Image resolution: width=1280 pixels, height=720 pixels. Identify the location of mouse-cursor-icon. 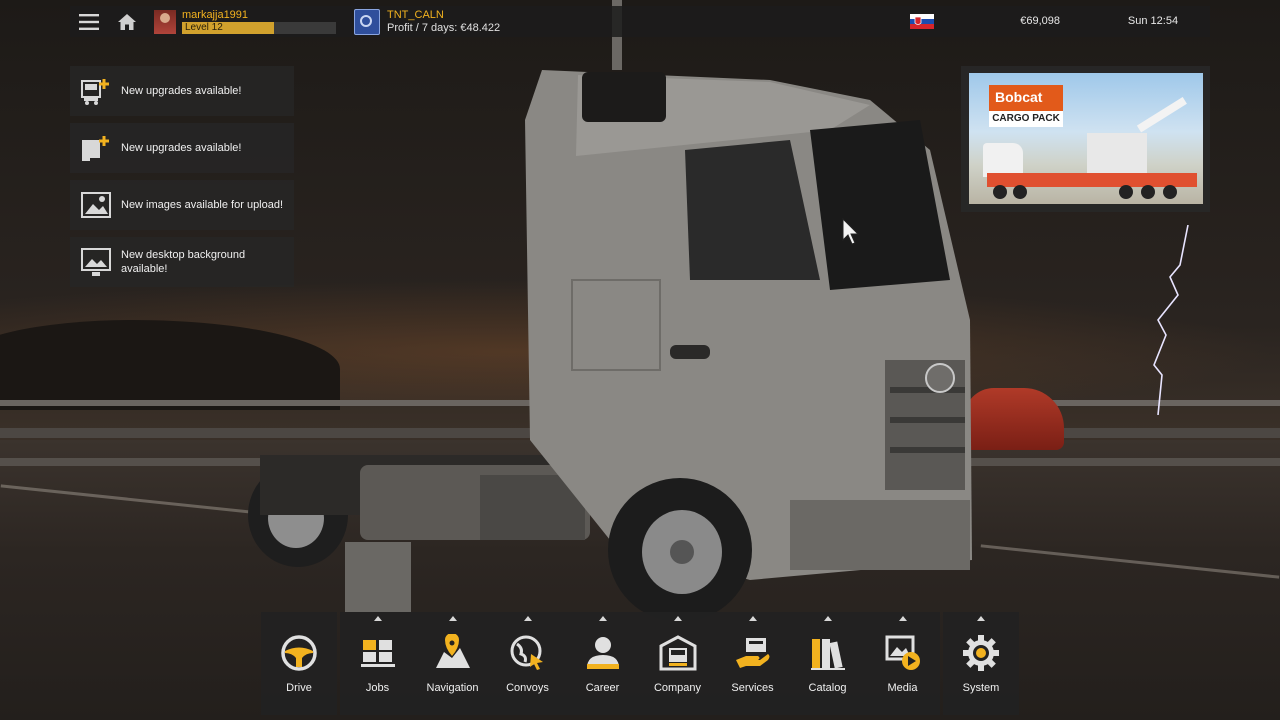
(851, 231).